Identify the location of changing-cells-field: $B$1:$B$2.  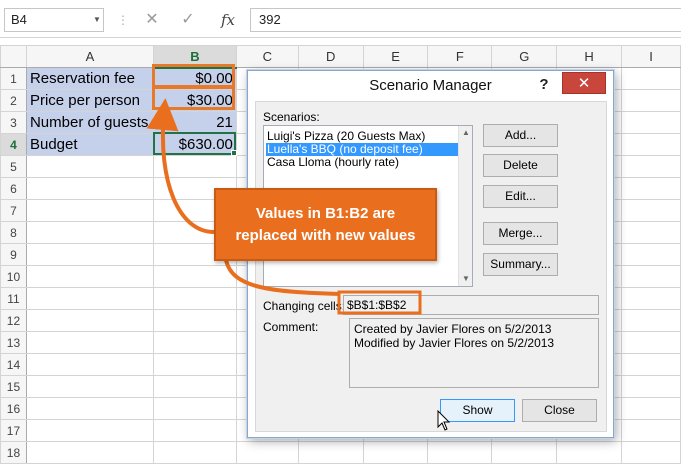
(471, 305).